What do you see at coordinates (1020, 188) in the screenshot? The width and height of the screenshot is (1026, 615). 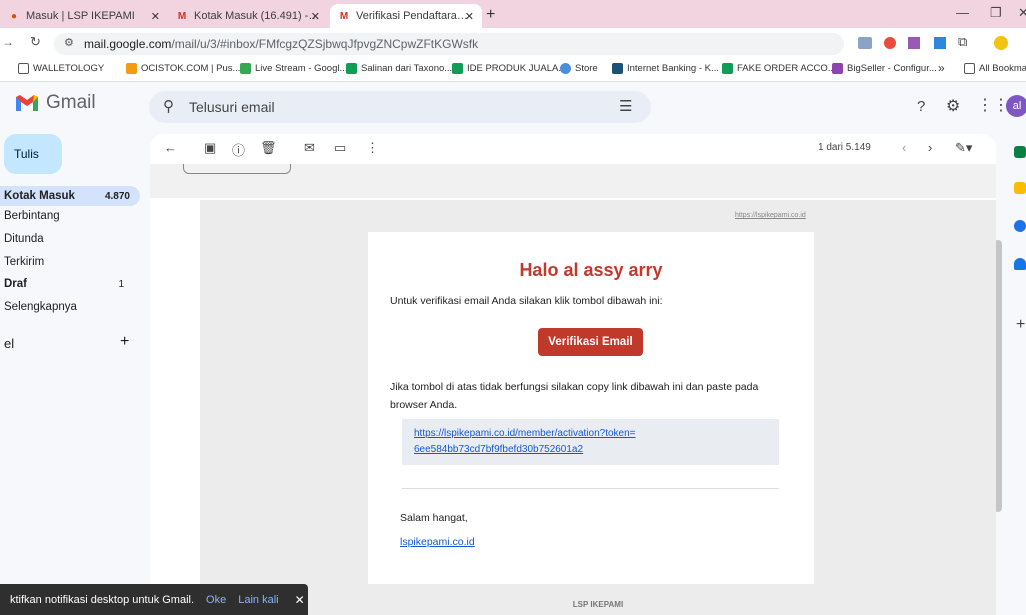 I see `keep-icon` at bounding box center [1020, 188].